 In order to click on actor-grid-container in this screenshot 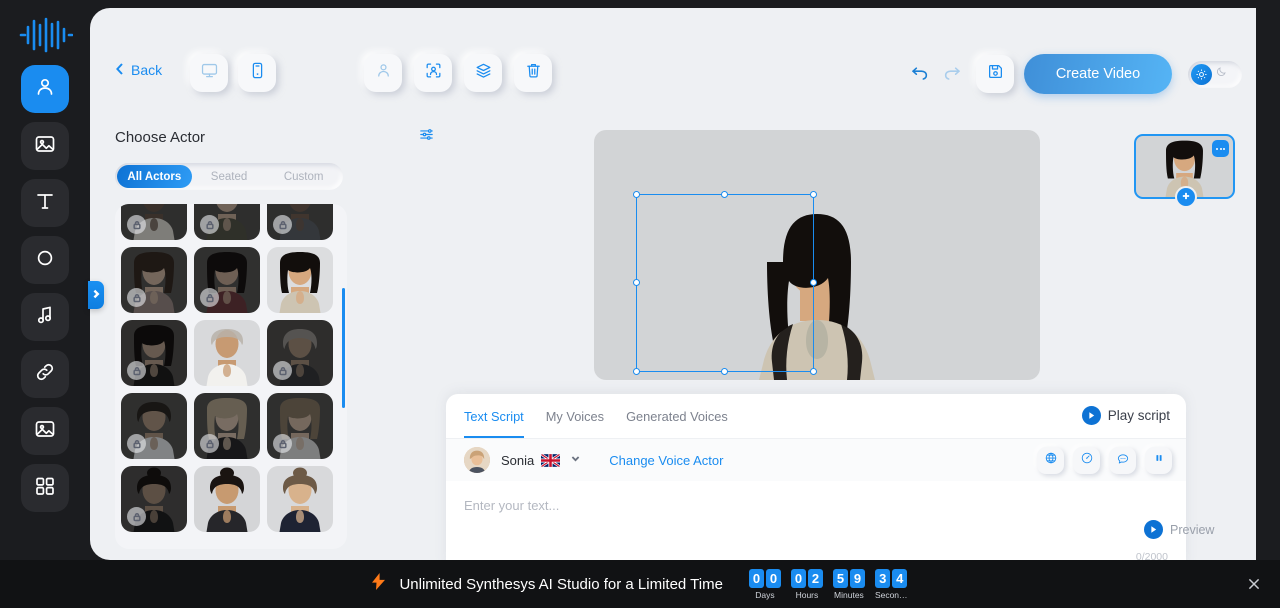, I will do `click(231, 376)`.